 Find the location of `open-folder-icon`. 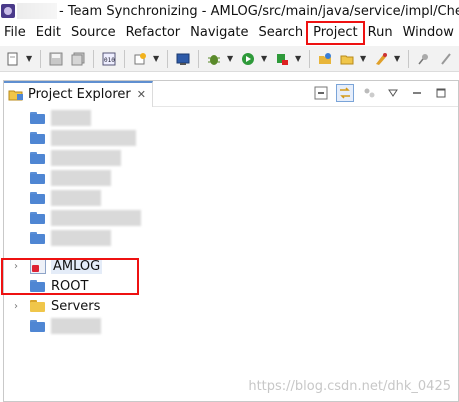

open-folder-icon is located at coordinates (347, 59).